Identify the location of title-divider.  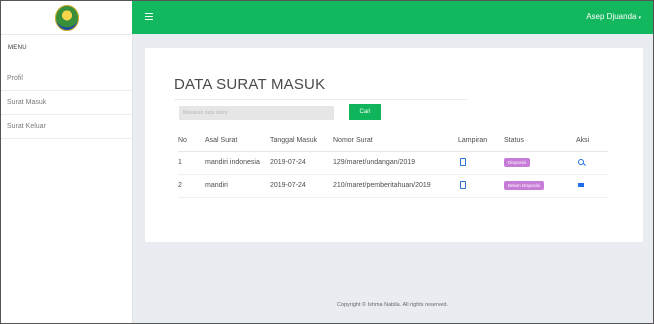
(320, 99).